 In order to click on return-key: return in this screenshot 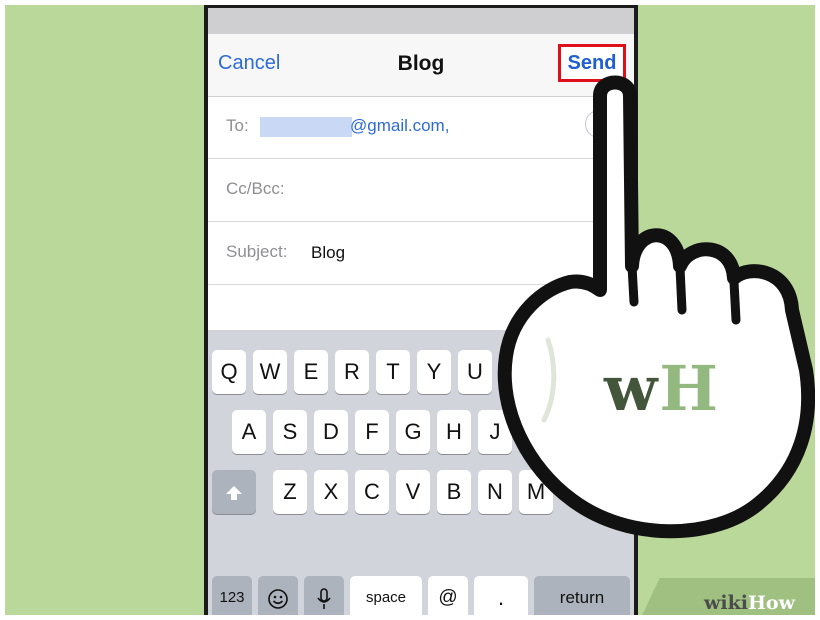, I will do `click(582, 598)`.